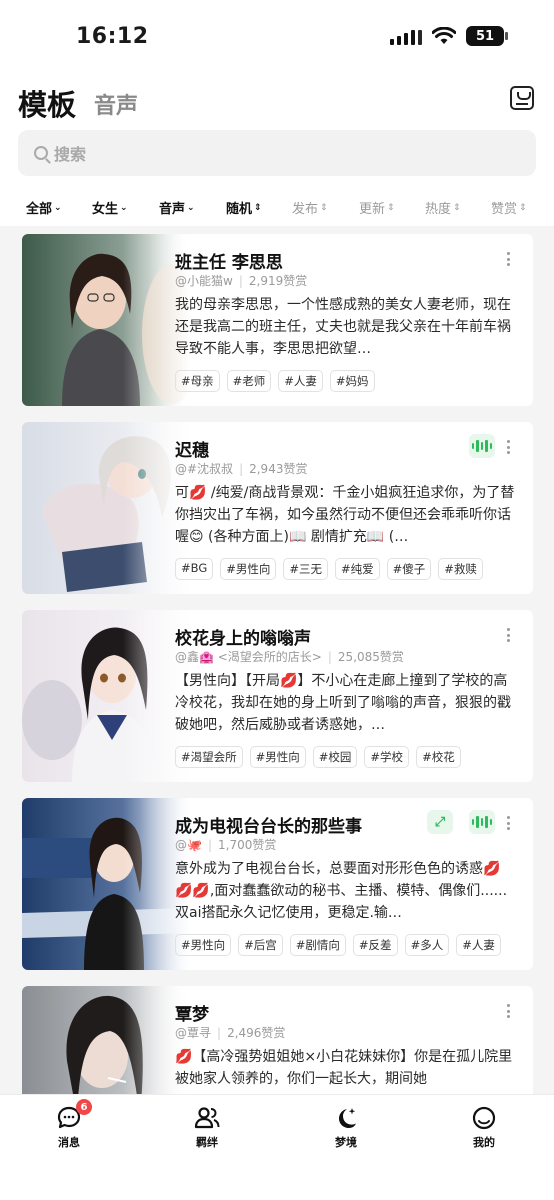  Describe the element at coordinates (207, 1127) in the screenshot. I see `tab-bonds: 羁绊` at that location.